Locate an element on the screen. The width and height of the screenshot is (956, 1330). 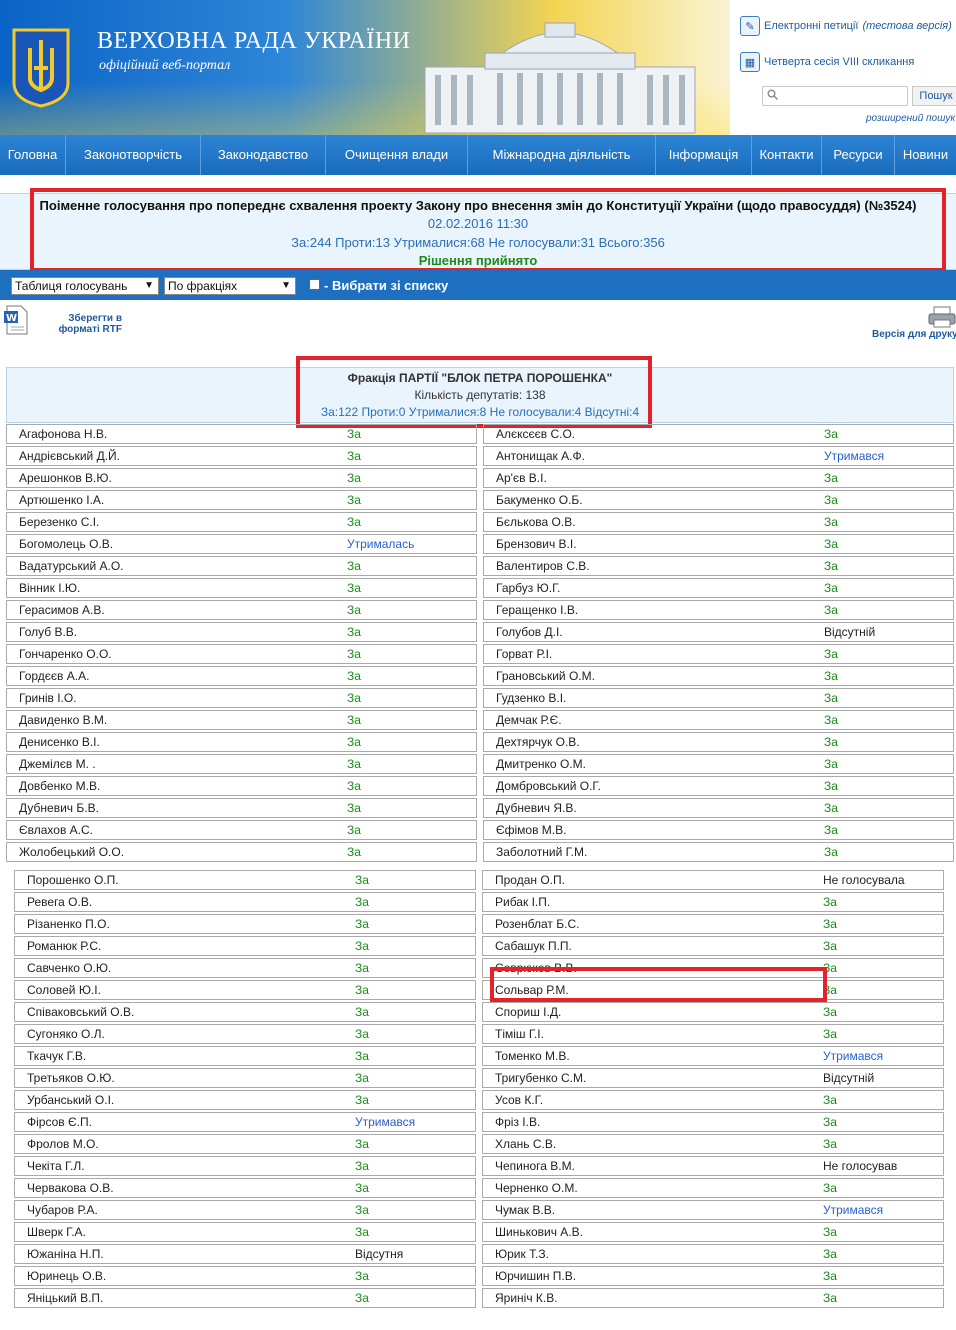
deputy-name: Ар'єв В.І. is located at coordinates (521, 478).